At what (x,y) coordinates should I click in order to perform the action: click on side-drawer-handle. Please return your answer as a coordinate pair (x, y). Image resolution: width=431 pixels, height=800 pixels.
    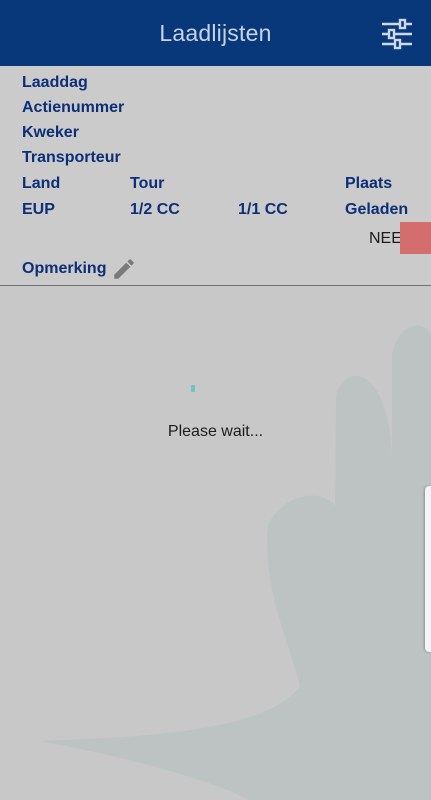
    Looking at the image, I should click on (428, 569).